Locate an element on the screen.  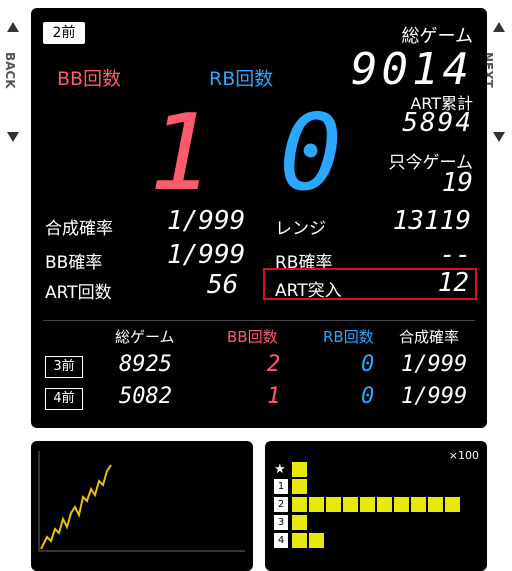
divider is located at coordinates (259, 320).